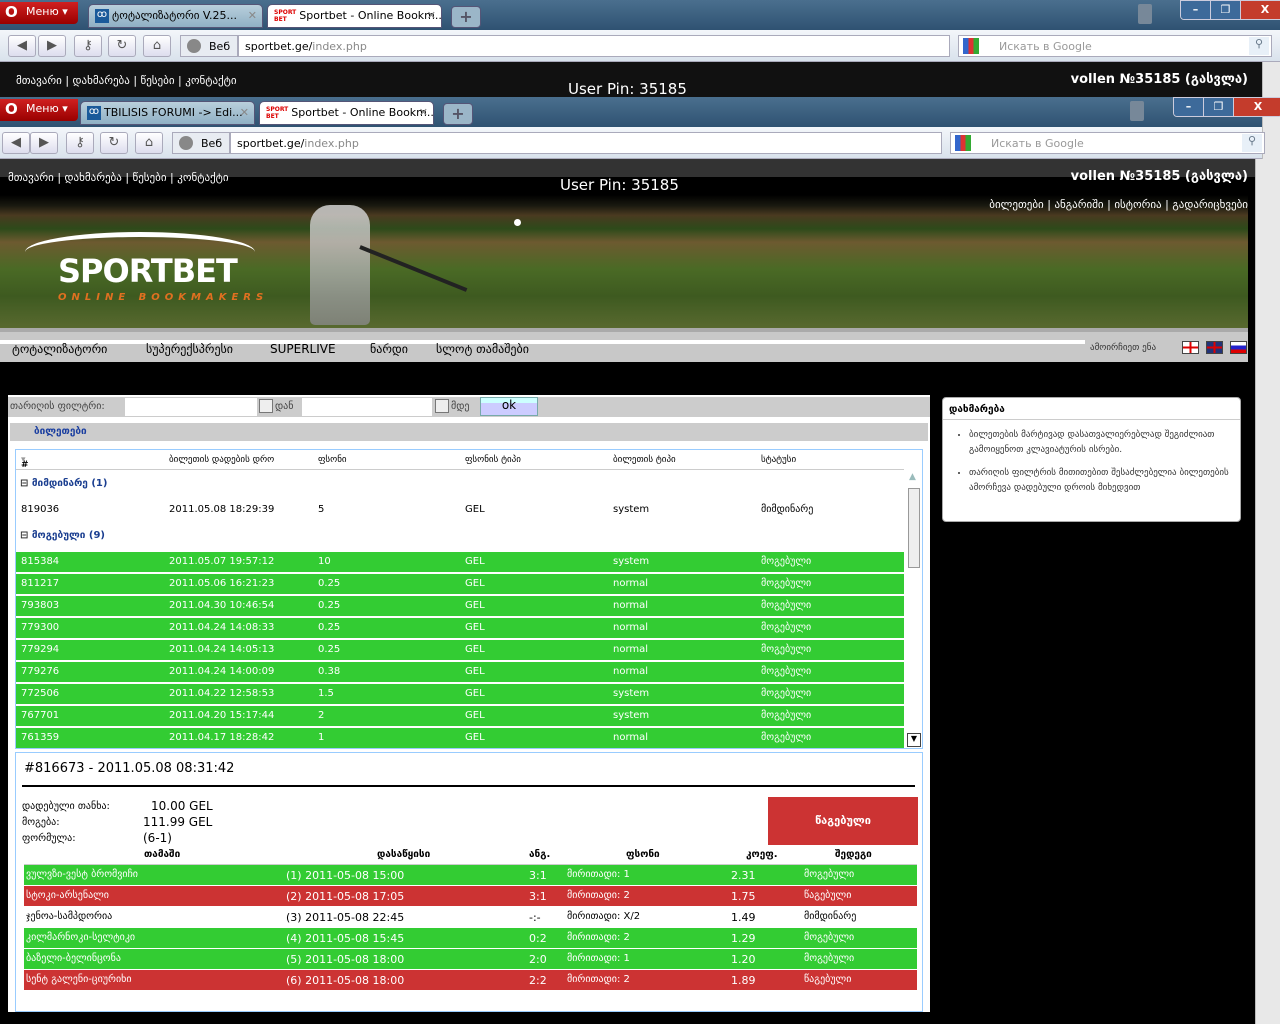 The height and width of the screenshot is (1024, 1280). I want to click on sportbet-logo: SPORTBET, so click(148, 271).